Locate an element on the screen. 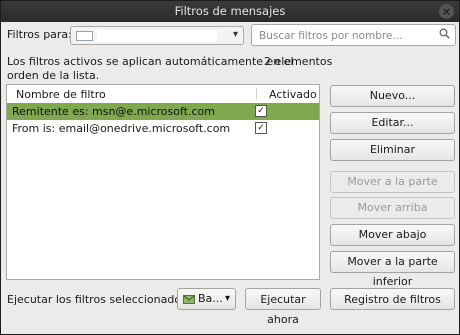  move-down-button: Mover abajo is located at coordinates (392, 235).